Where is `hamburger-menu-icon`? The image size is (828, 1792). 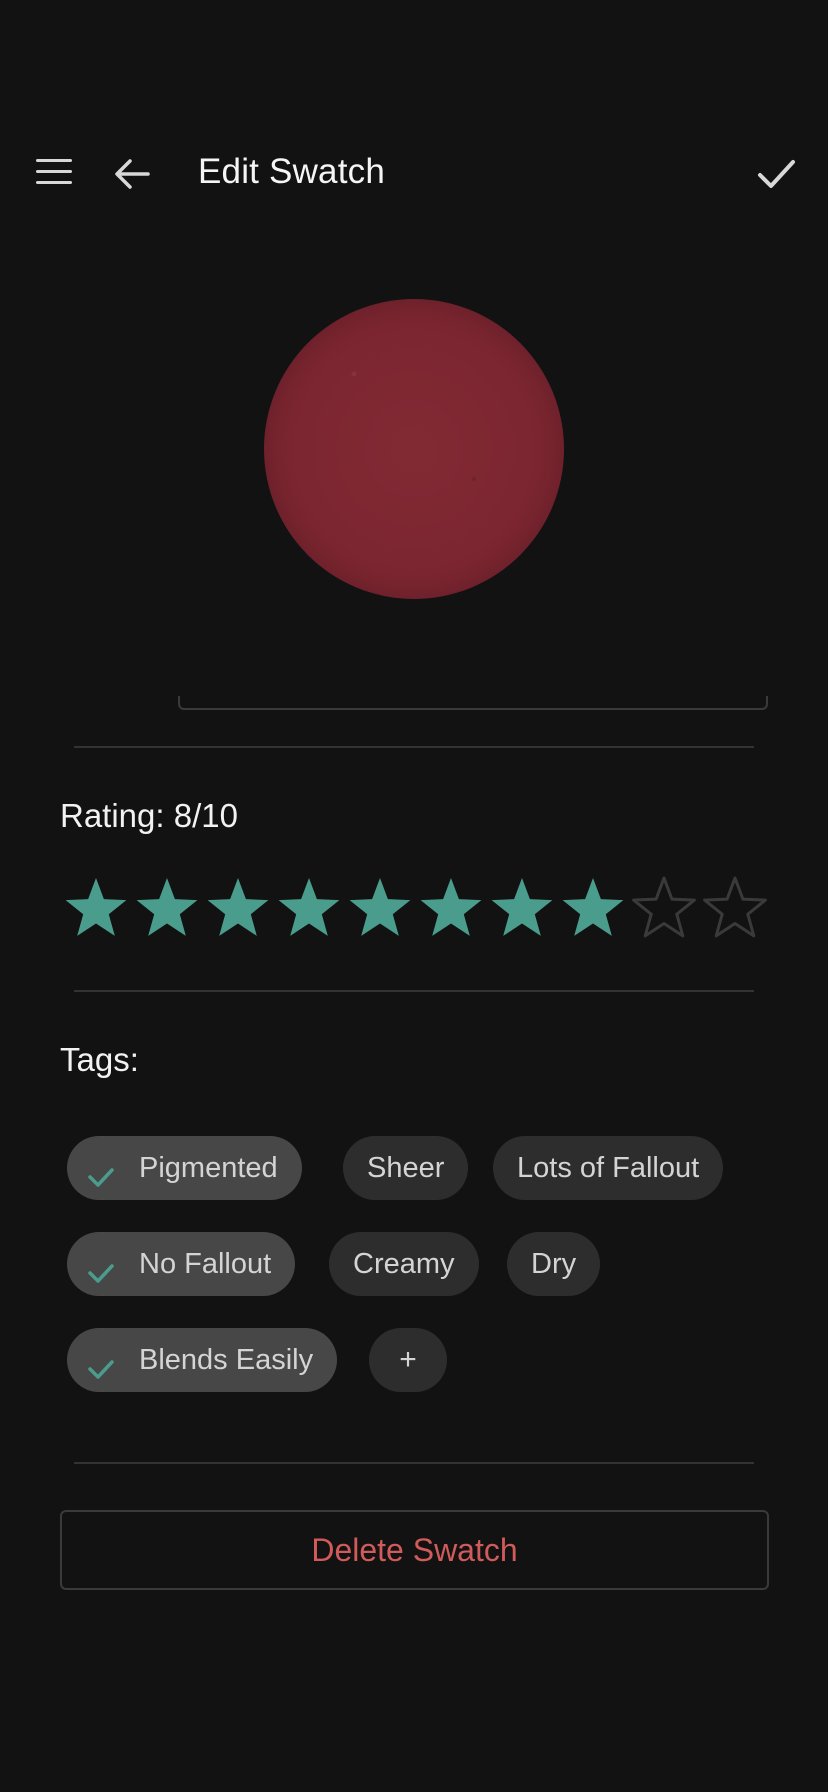 hamburger-menu-icon is located at coordinates (54, 172).